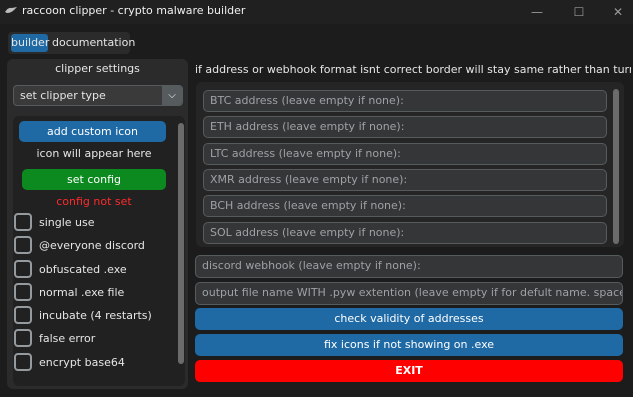 Image resolution: width=633 pixels, height=397 pixels. Describe the element at coordinates (94, 153) in the screenshot. I see `icon-preview-text: icon will appear here` at that location.